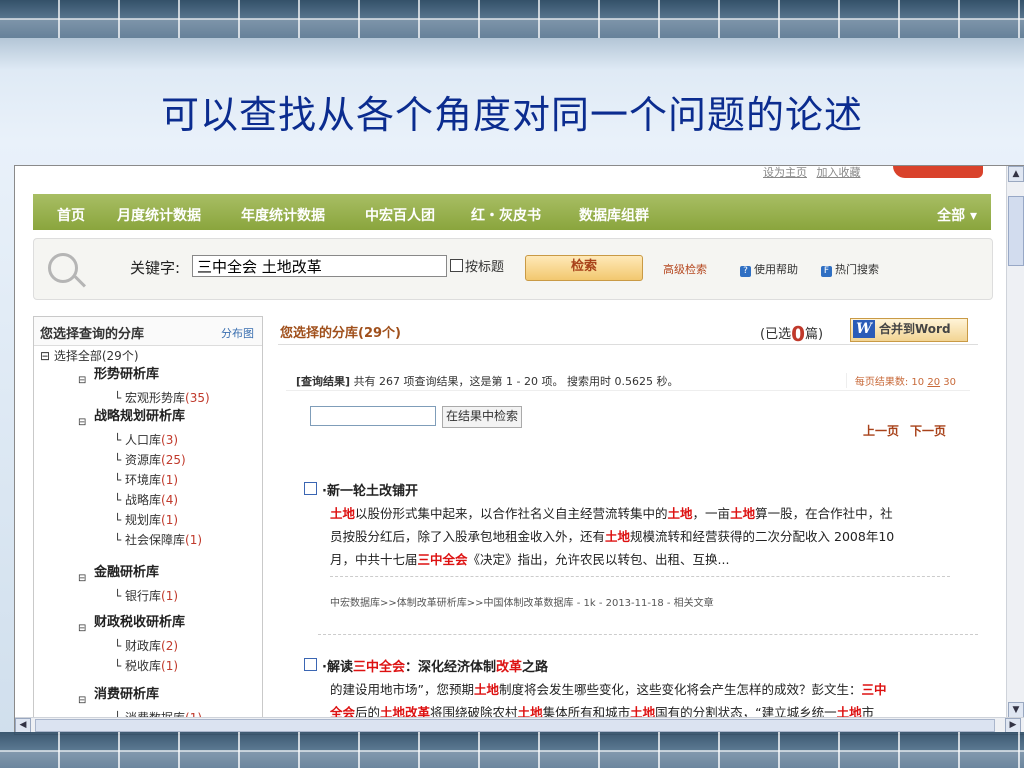 Image resolution: width=1024 pixels, height=768 pixels. I want to click on vertical-scrollbar: ▲ ▼, so click(1015, 442).